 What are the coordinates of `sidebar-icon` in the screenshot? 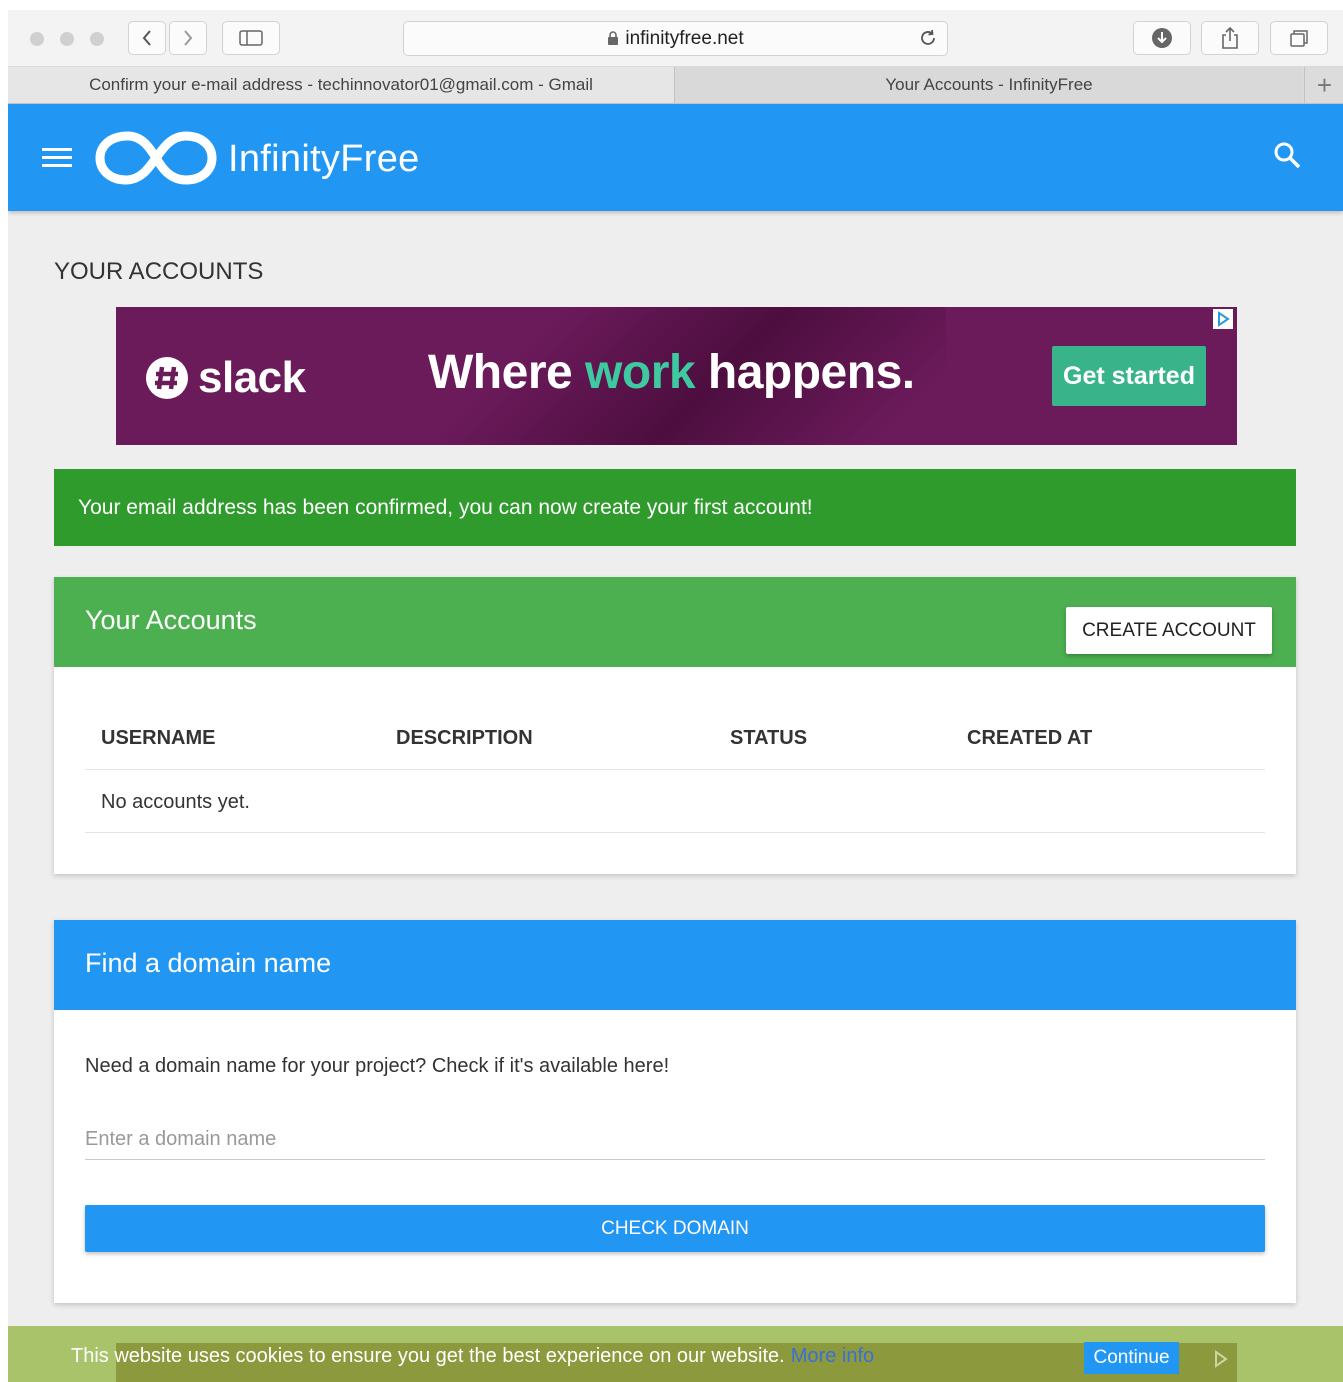 It's located at (251, 38).